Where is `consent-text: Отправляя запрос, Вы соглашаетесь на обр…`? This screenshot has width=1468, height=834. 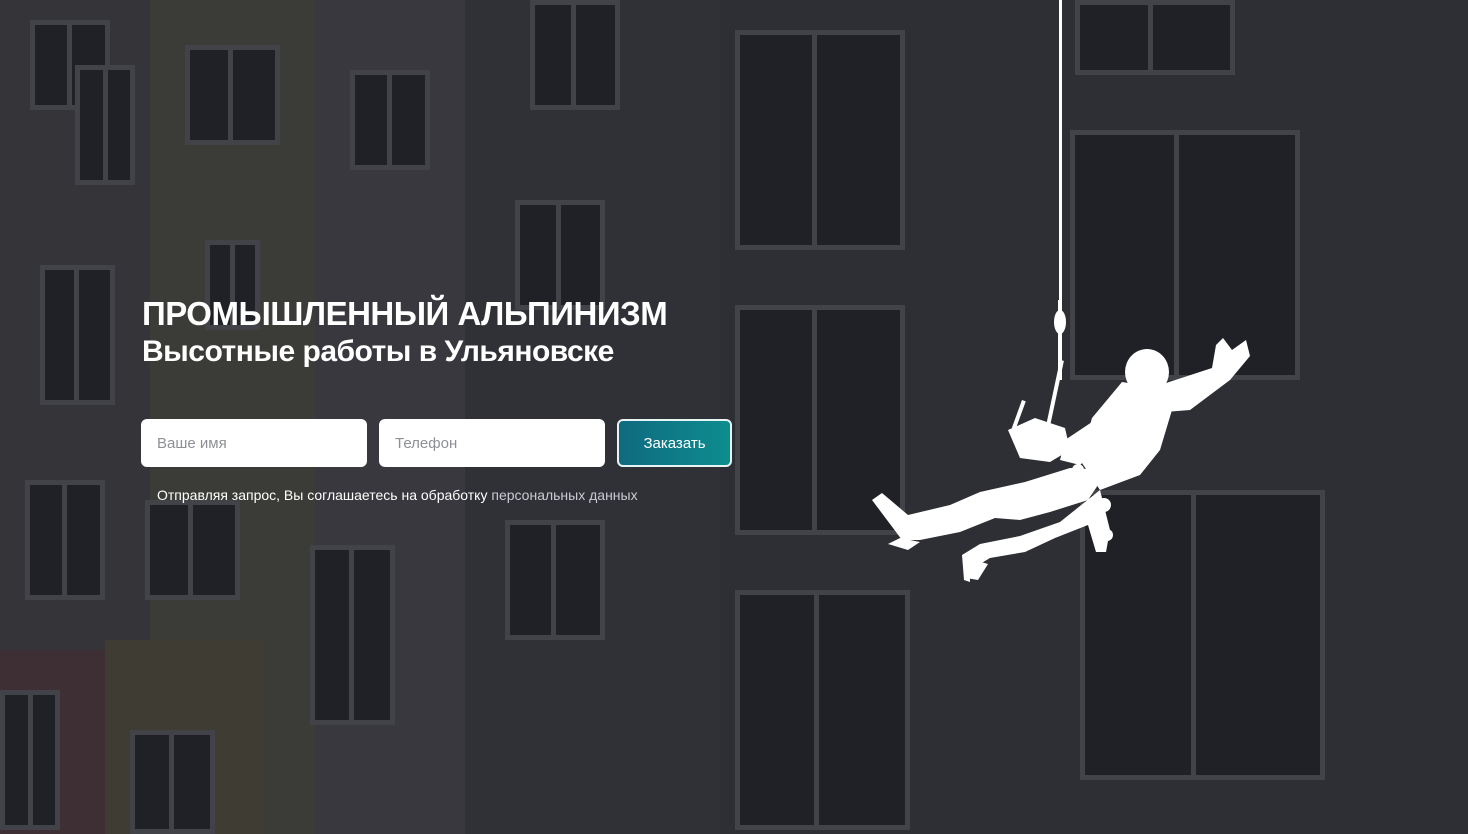 consent-text: Отправляя запрос, Вы соглашаетесь на обр… is located at coordinates (322, 495).